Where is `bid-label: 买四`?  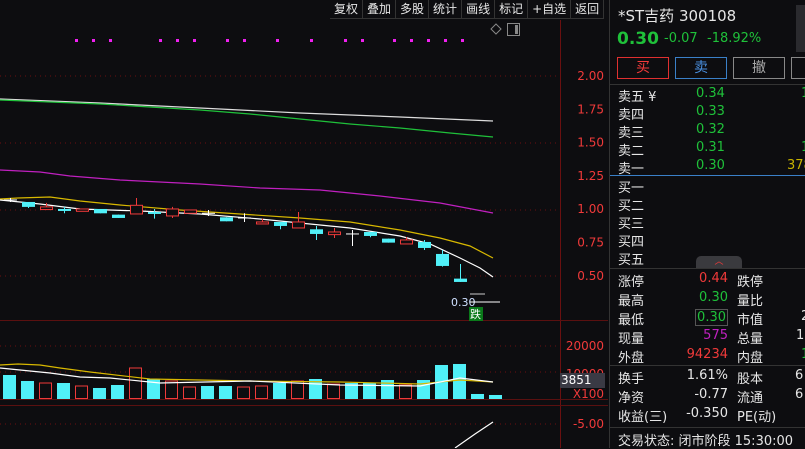
bid-label: 买四 is located at coordinates (631, 242).